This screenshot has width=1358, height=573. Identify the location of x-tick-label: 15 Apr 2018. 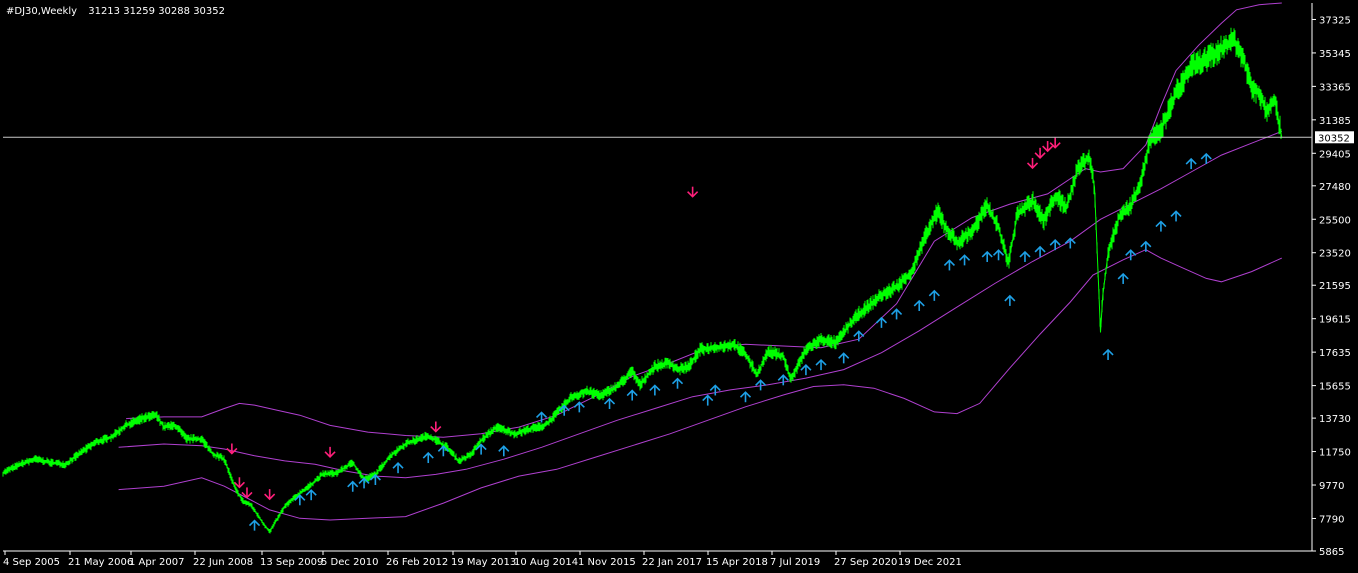
(737, 562).